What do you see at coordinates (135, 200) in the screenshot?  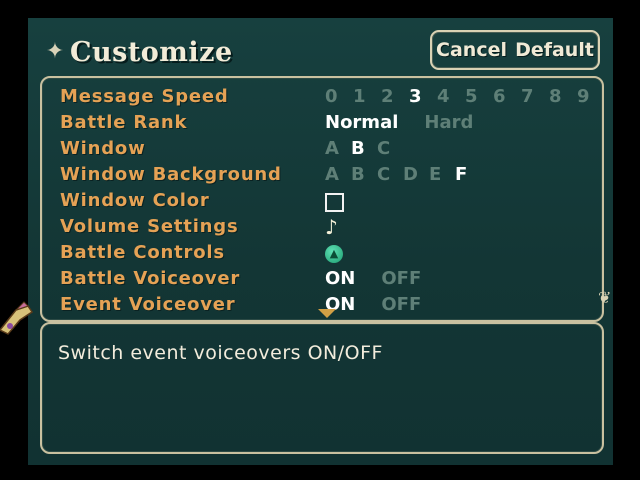 I see `option-label: Window Color` at bounding box center [135, 200].